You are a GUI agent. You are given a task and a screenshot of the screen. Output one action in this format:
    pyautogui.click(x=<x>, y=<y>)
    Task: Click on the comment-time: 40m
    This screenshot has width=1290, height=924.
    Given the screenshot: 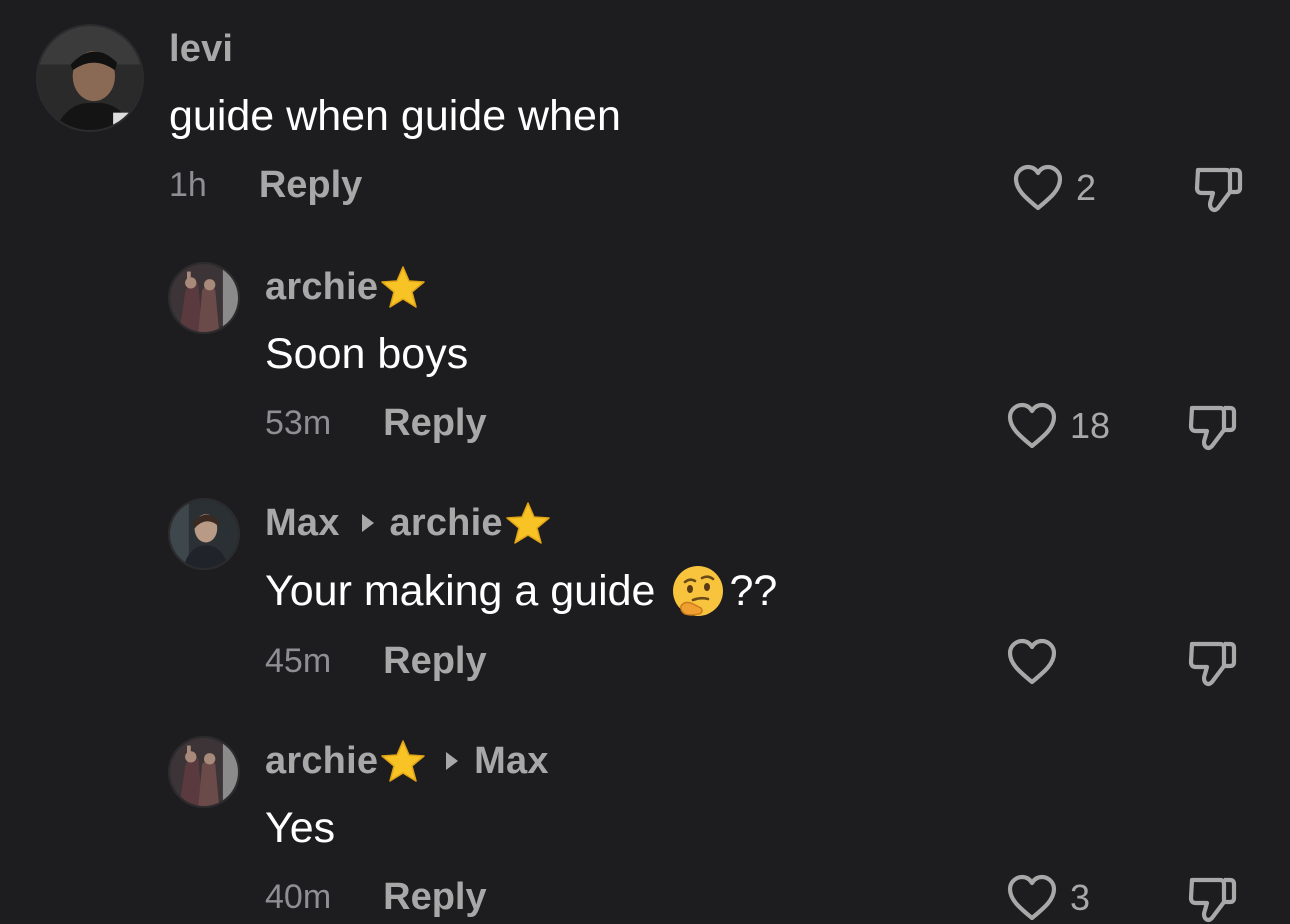 What is the action you would take?
    pyautogui.click(x=298, y=897)
    